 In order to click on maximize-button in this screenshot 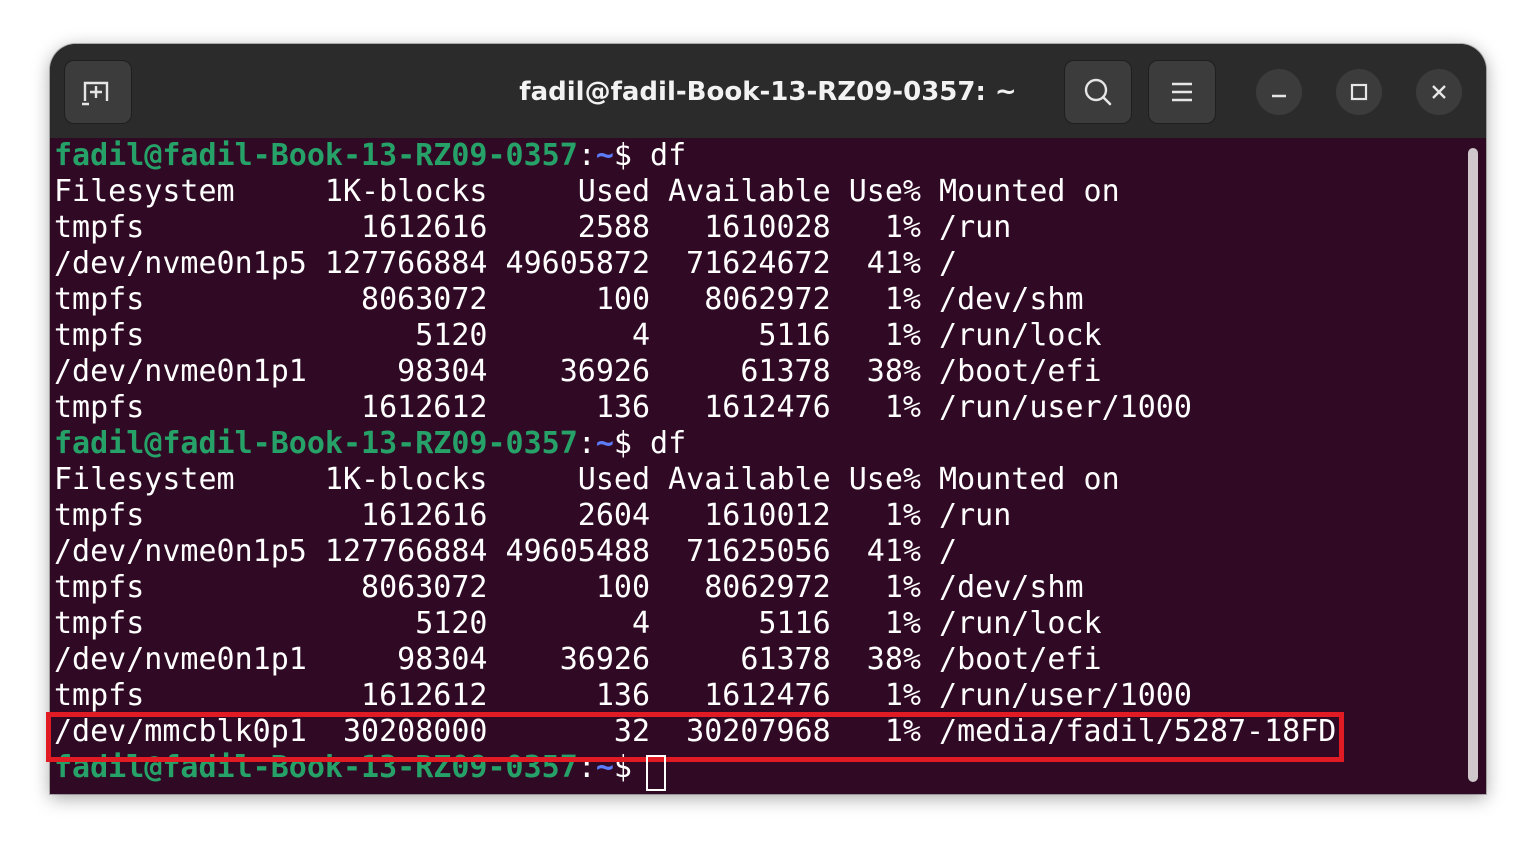, I will do `click(1359, 92)`.